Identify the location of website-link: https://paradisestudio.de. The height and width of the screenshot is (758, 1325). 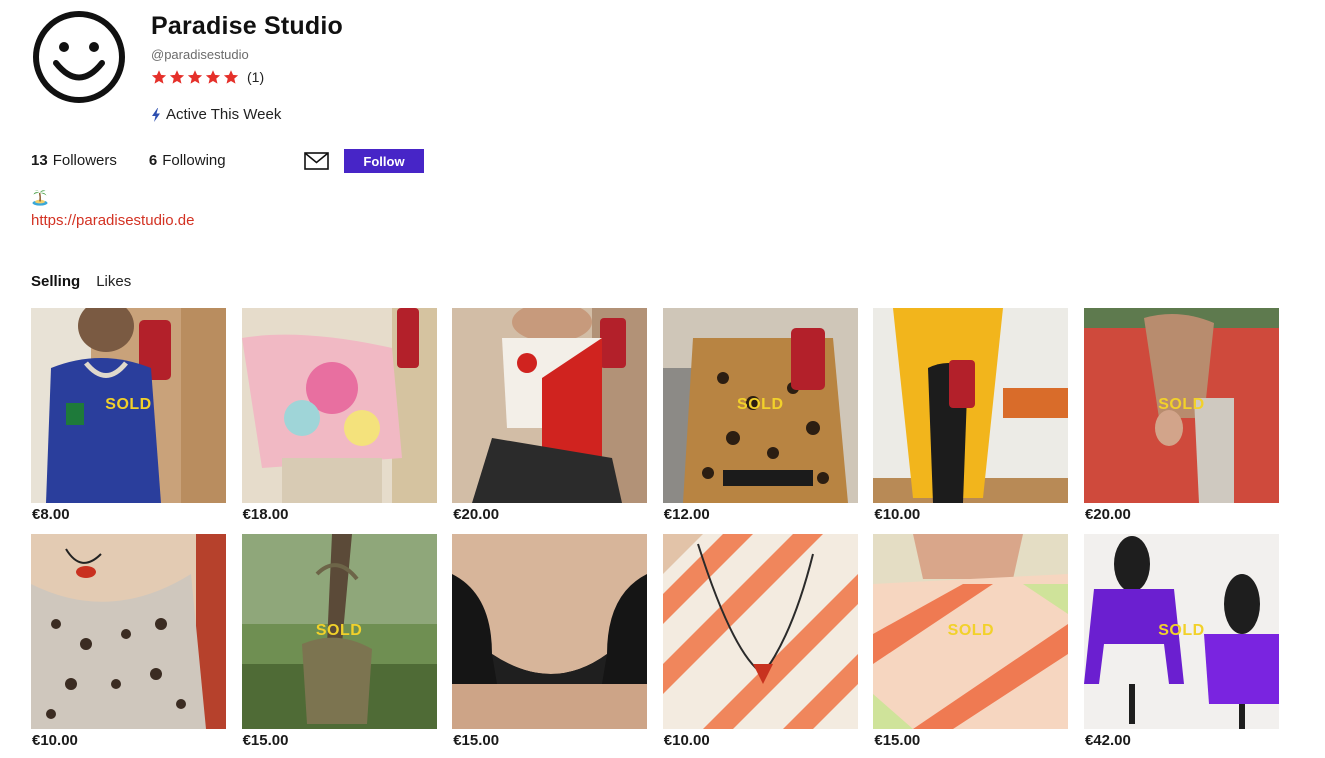
(112, 220).